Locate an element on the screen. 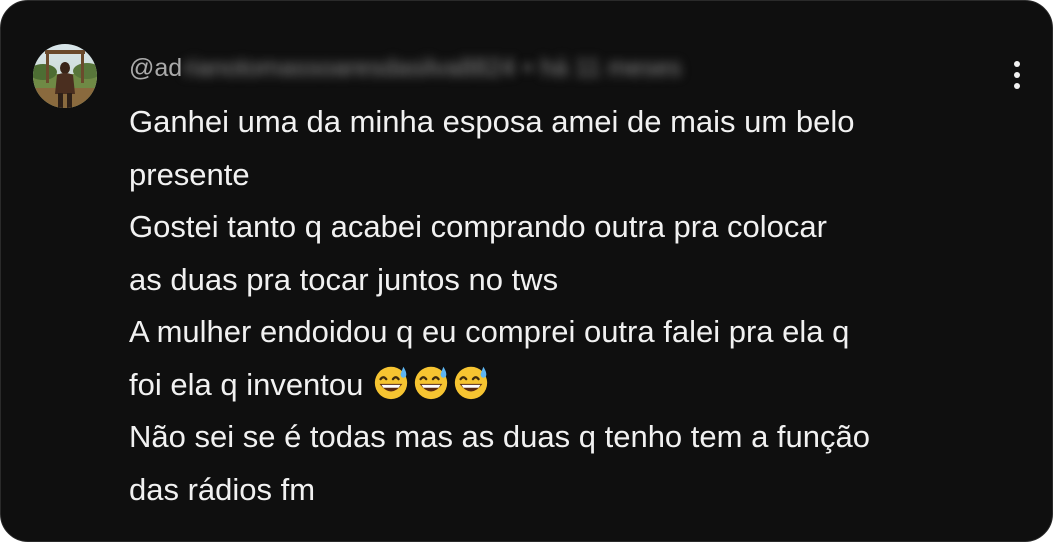 The height and width of the screenshot is (542, 1053). emoji-group is located at coordinates (432, 382).